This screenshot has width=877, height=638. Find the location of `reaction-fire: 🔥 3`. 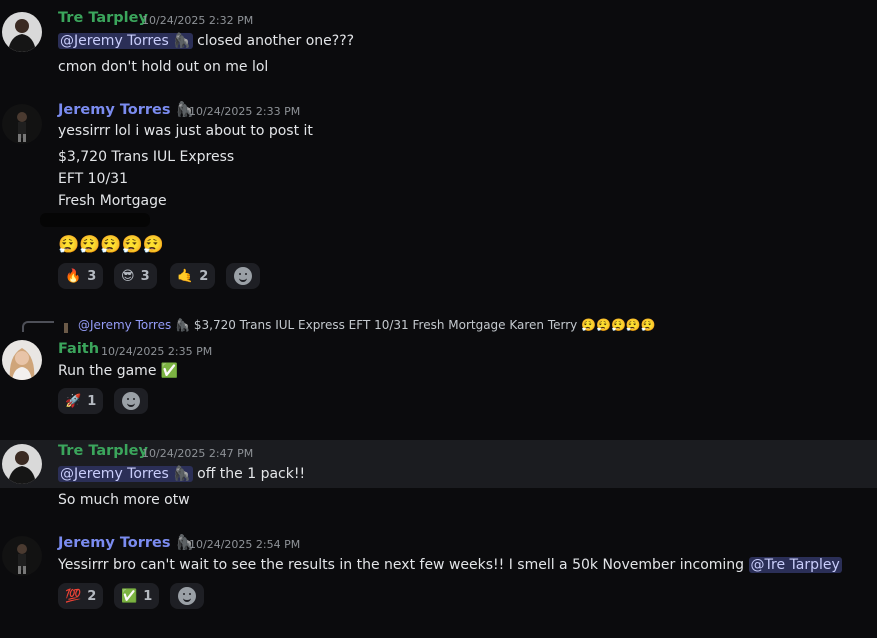

reaction-fire: 🔥 3 is located at coordinates (81, 276).